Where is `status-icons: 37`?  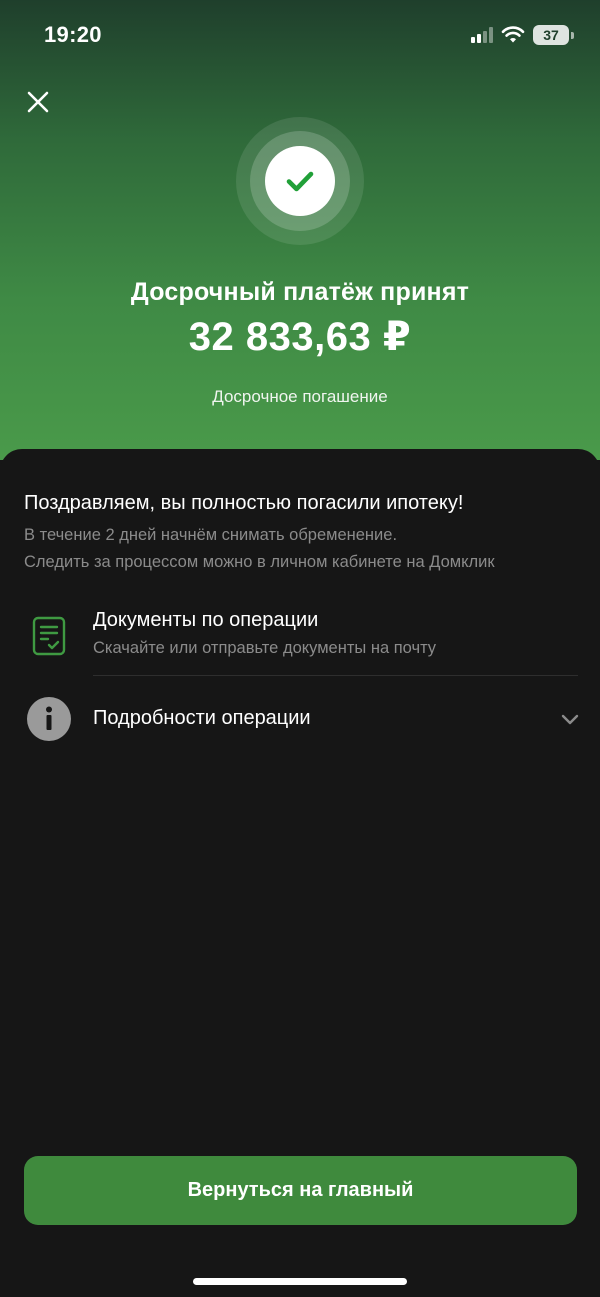
status-icons: 37 is located at coordinates (522, 35).